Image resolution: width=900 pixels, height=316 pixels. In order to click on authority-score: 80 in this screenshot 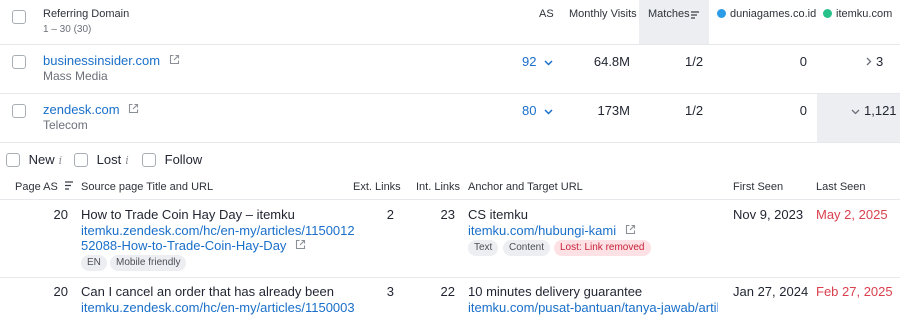, I will do `click(537, 110)`.